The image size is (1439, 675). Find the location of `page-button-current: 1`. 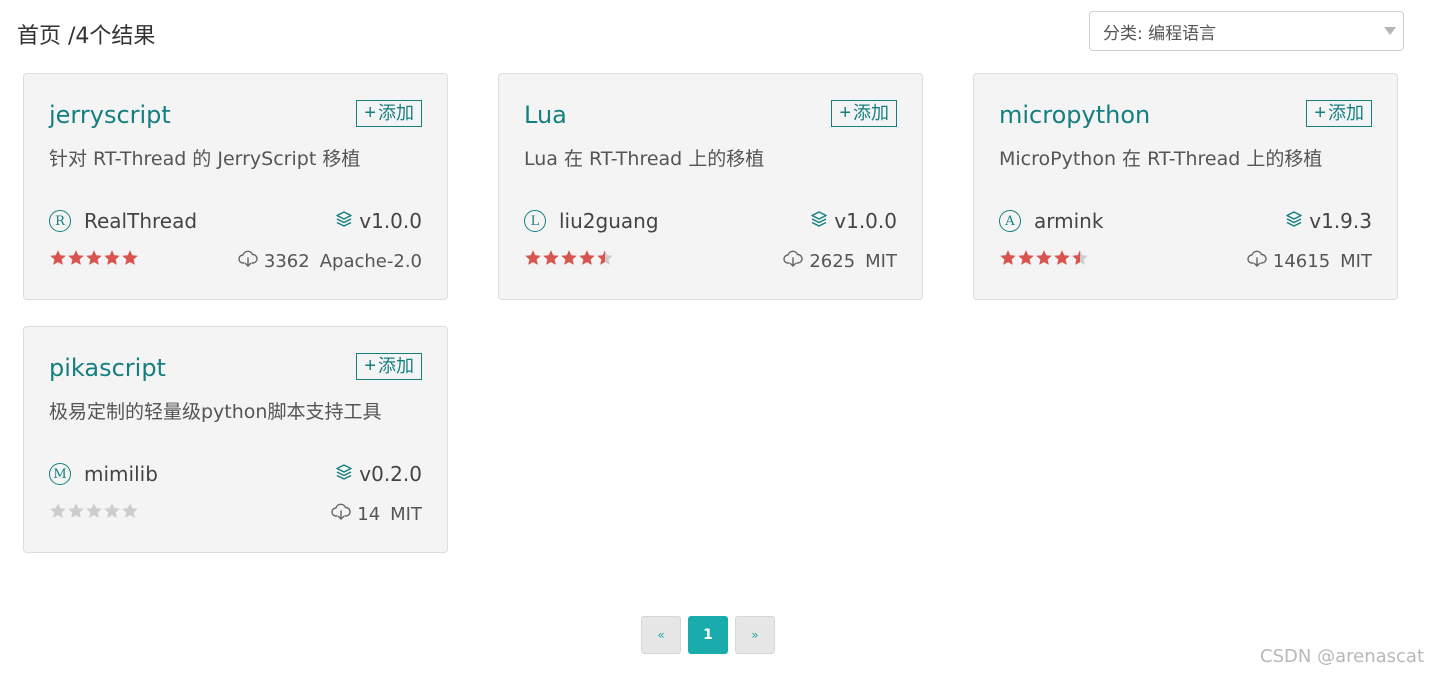

page-button-current: 1 is located at coordinates (708, 635).